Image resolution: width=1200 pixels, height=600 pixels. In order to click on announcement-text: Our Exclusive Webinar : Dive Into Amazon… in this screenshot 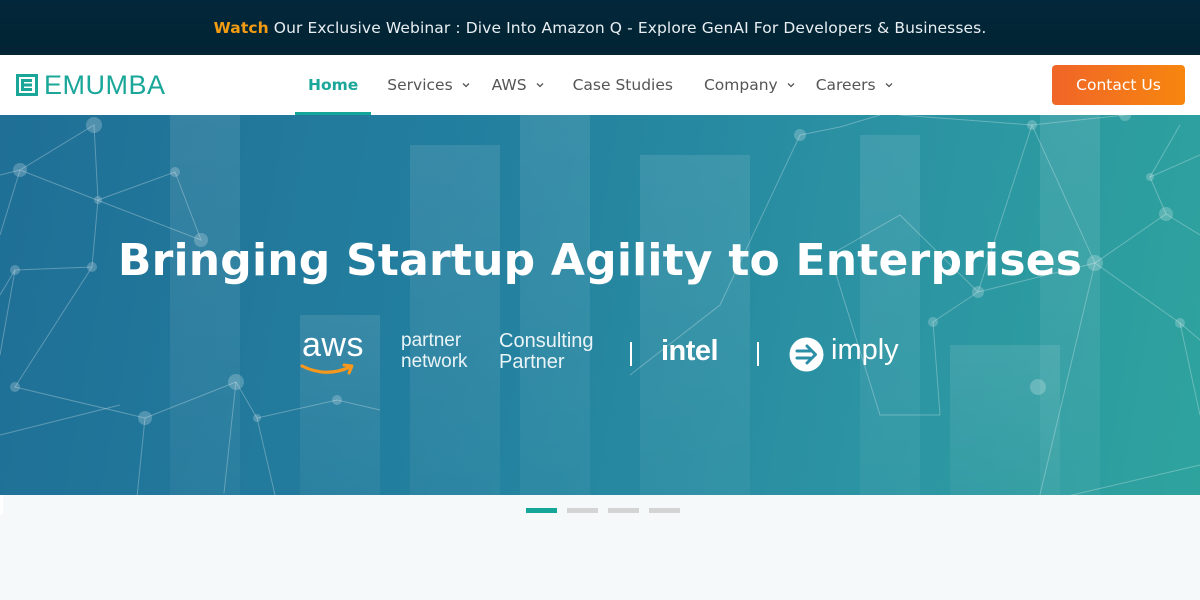, I will do `click(630, 28)`.